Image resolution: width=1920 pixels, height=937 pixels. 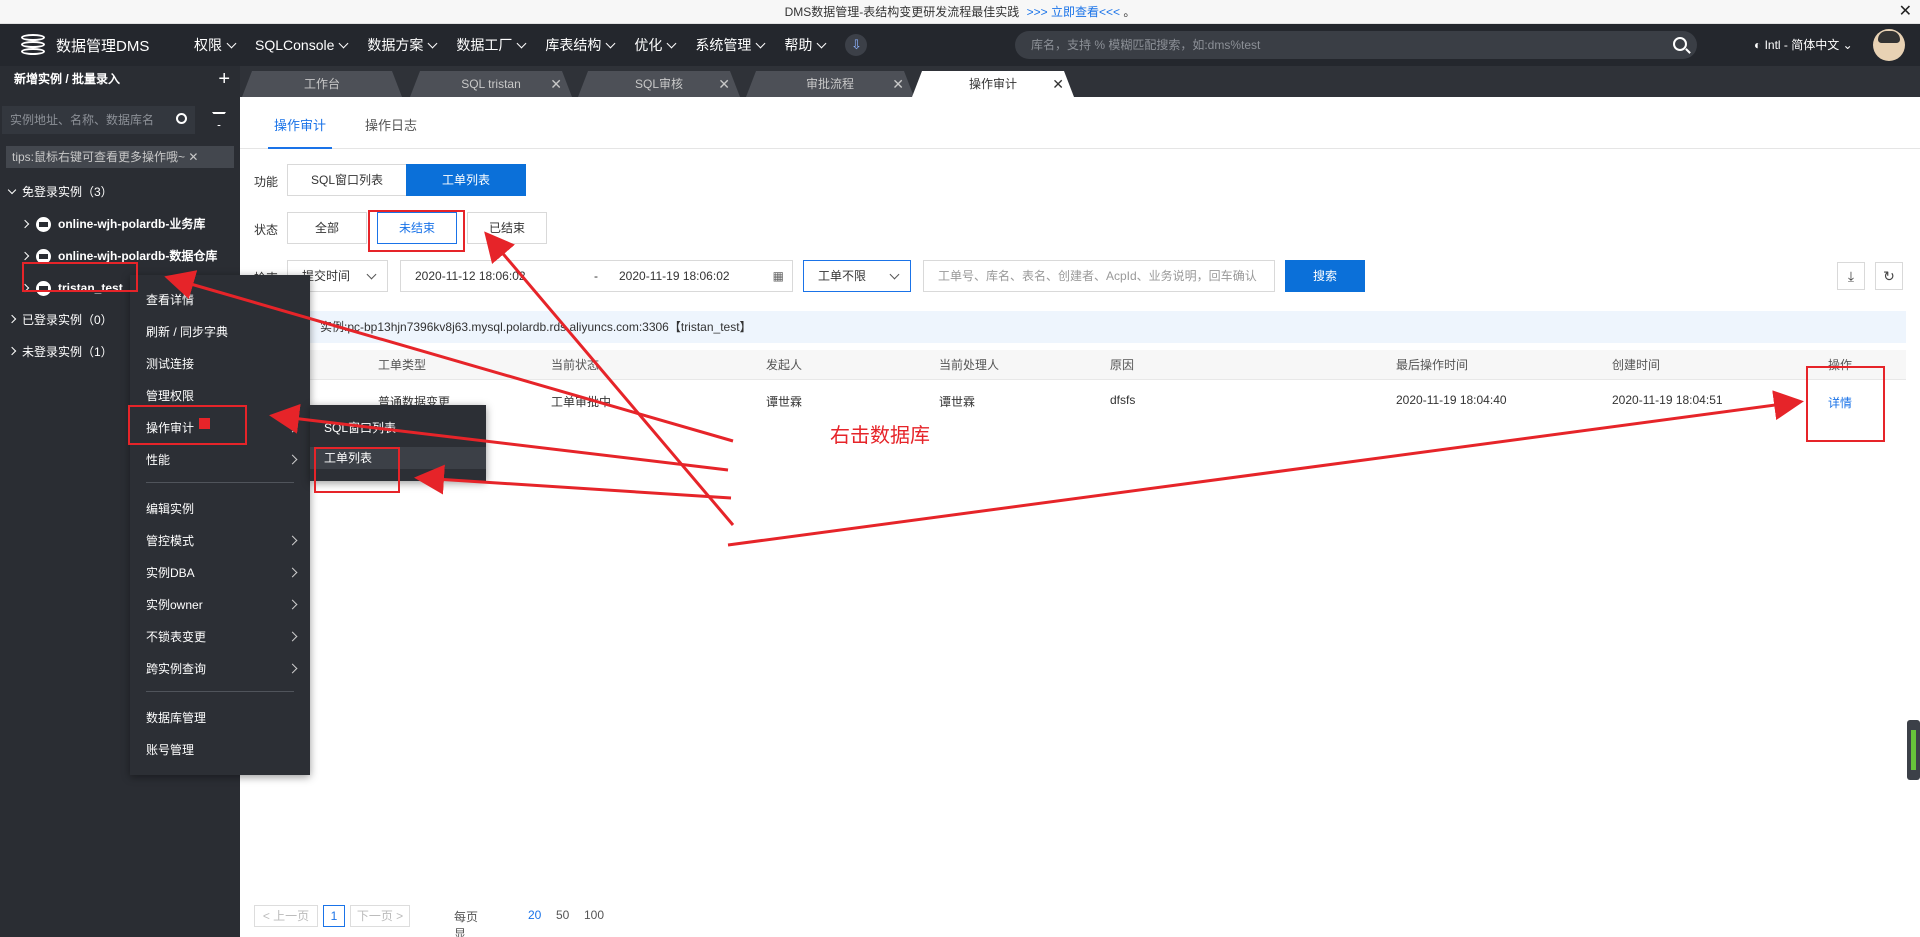 What do you see at coordinates (466, 180) in the screenshot?
I see `func-ticket-list: 工单列表` at bounding box center [466, 180].